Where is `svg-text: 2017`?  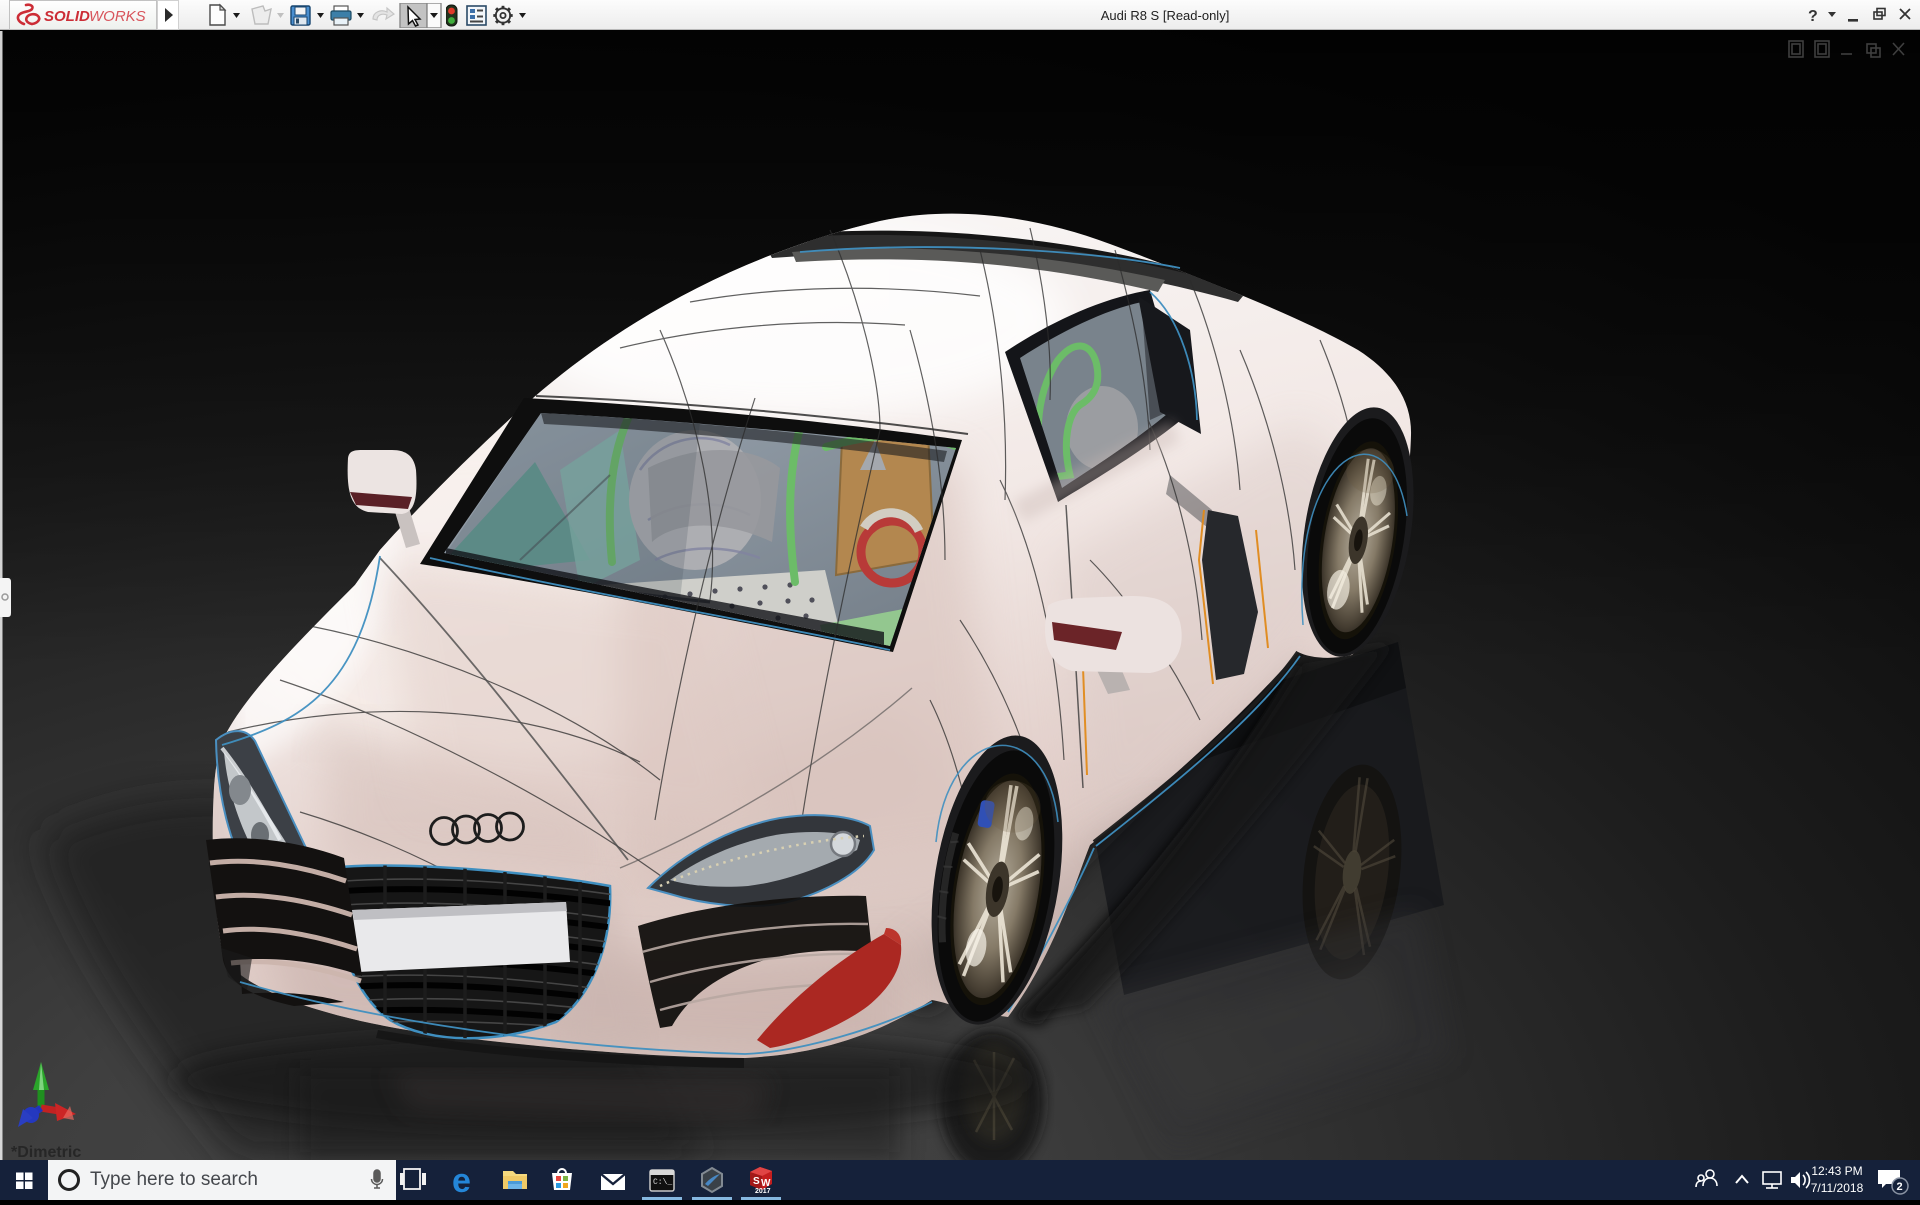
svg-text: 2017 is located at coordinates (763, 1191).